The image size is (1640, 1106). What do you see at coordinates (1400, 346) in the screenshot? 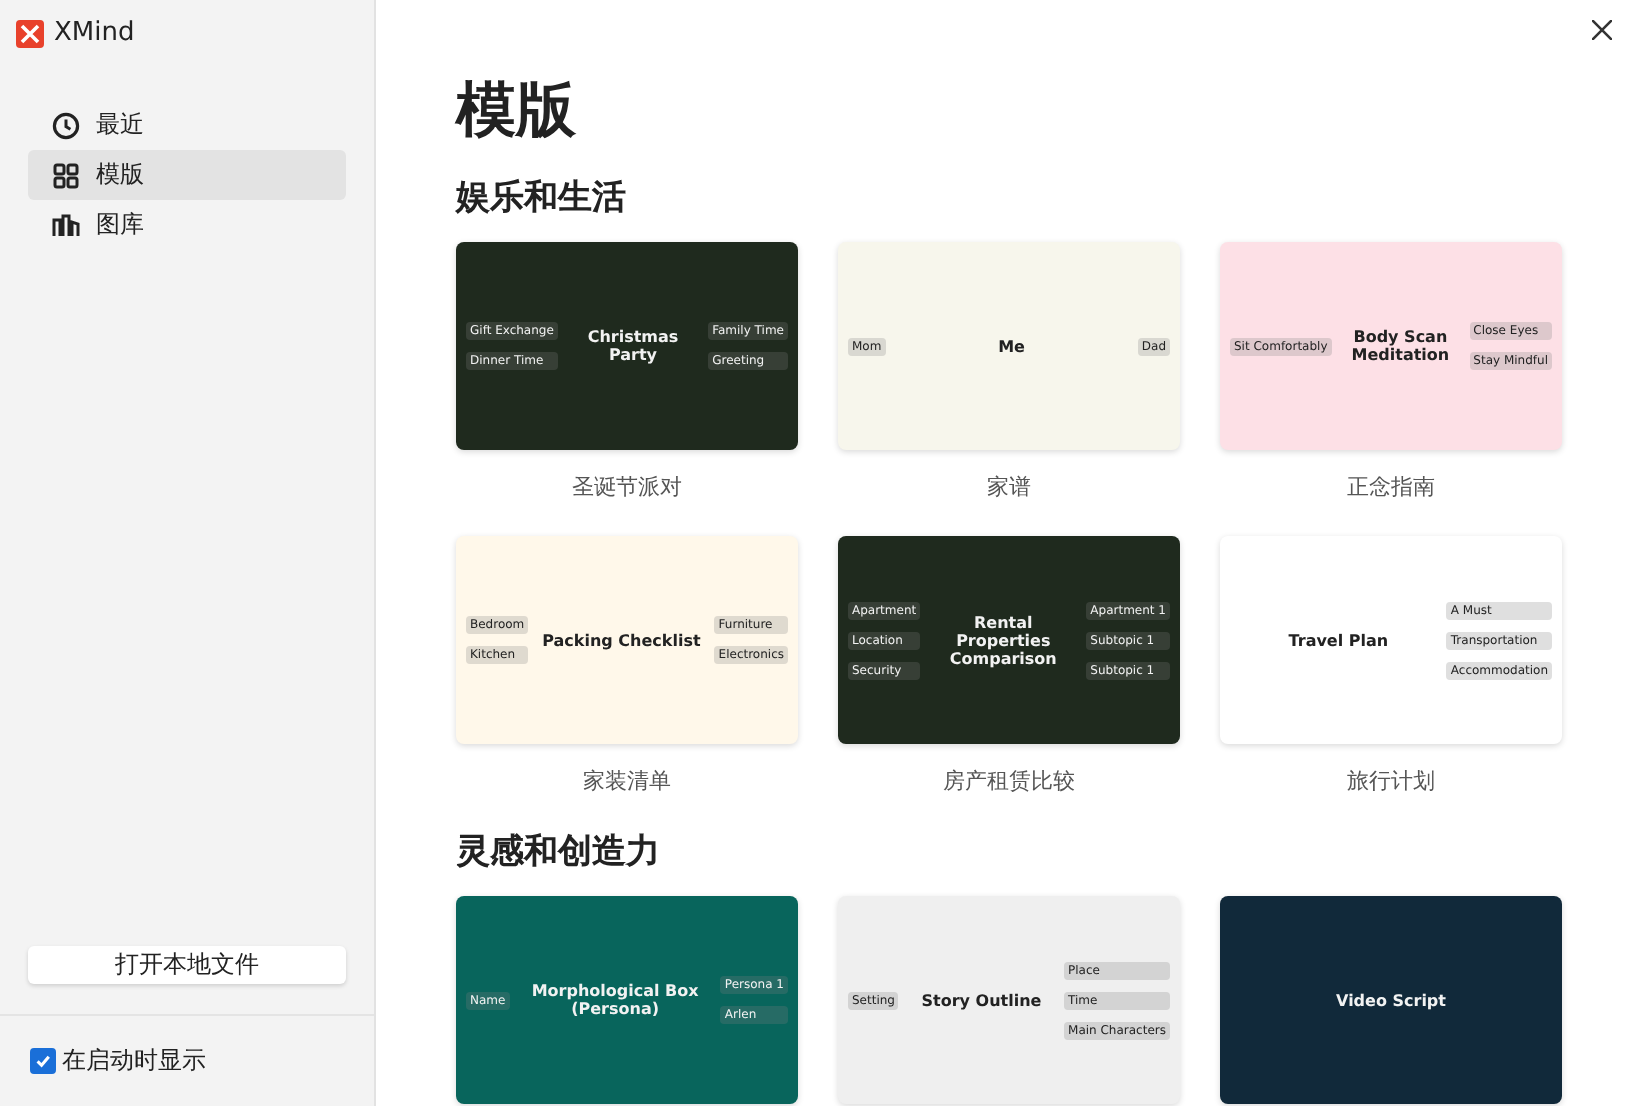
I see `preview-title: Body Scan Meditation` at bounding box center [1400, 346].